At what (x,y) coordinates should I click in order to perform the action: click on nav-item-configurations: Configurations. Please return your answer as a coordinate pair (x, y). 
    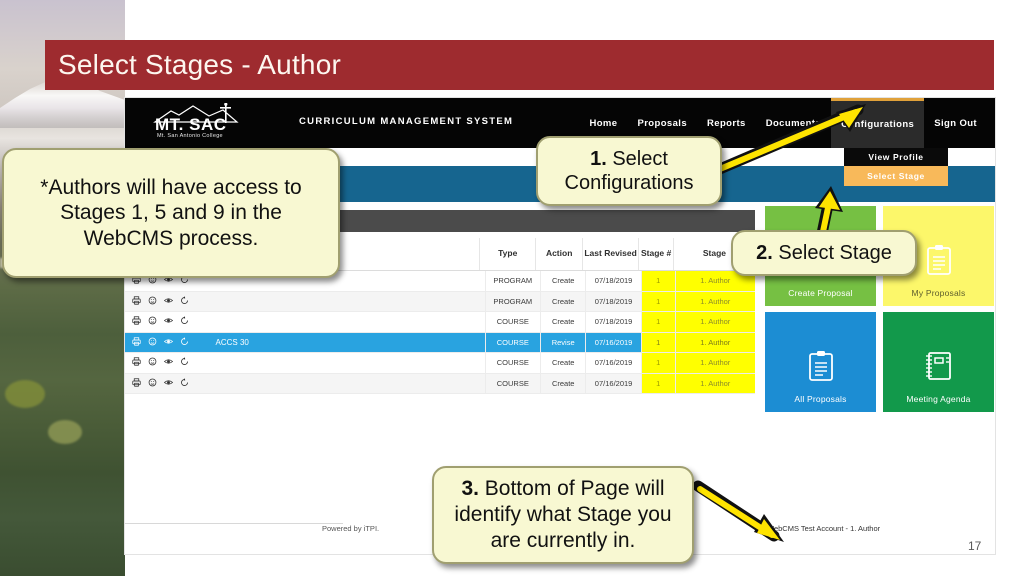
    Looking at the image, I should click on (878, 123).